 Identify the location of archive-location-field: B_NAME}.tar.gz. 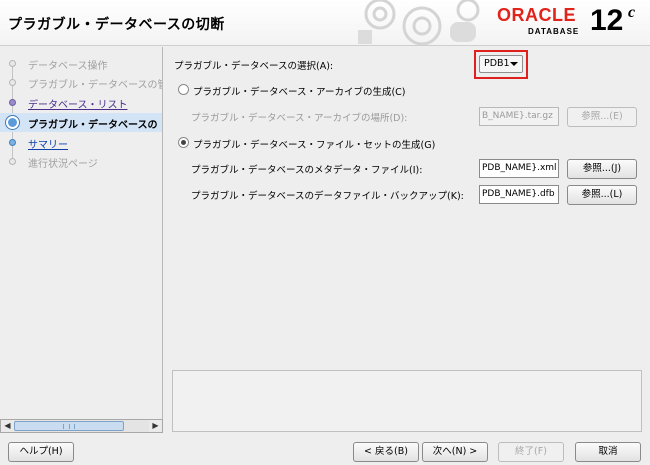
(519, 116).